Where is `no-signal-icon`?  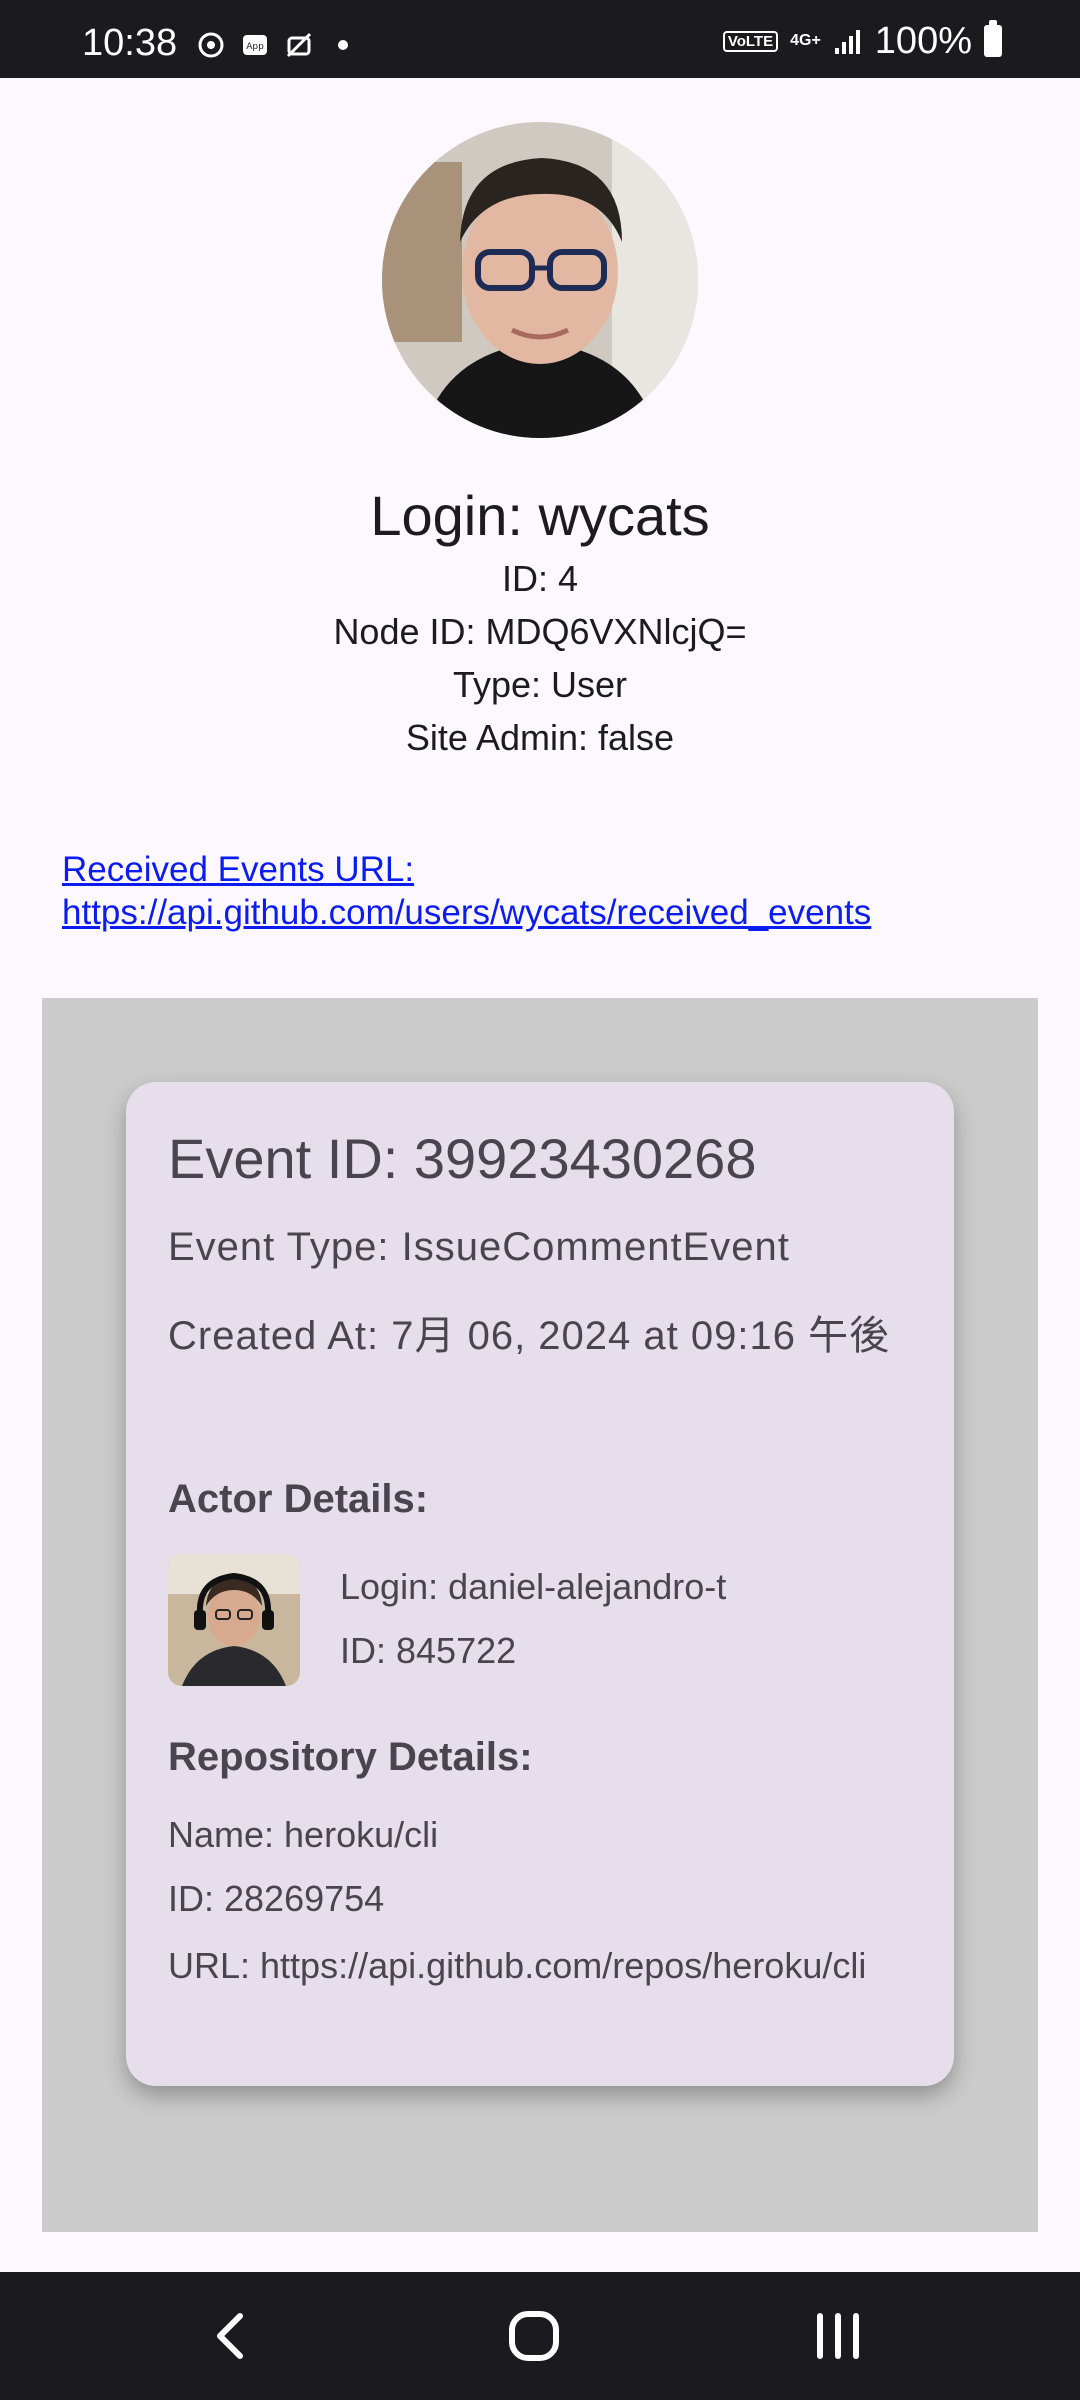
no-signal-icon is located at coordinates (299, 45).